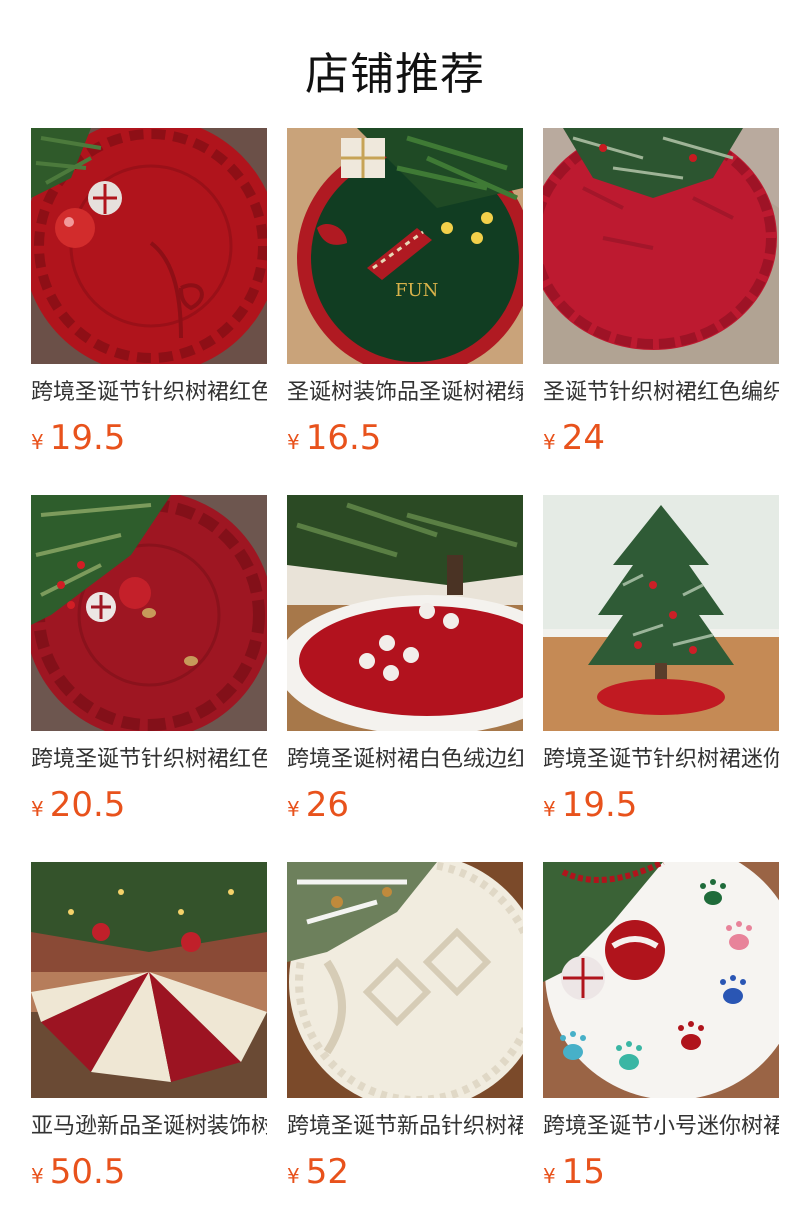 The image size is (790, 1230). I want to click on price-row: ¥50.5, so click(149, 1172).